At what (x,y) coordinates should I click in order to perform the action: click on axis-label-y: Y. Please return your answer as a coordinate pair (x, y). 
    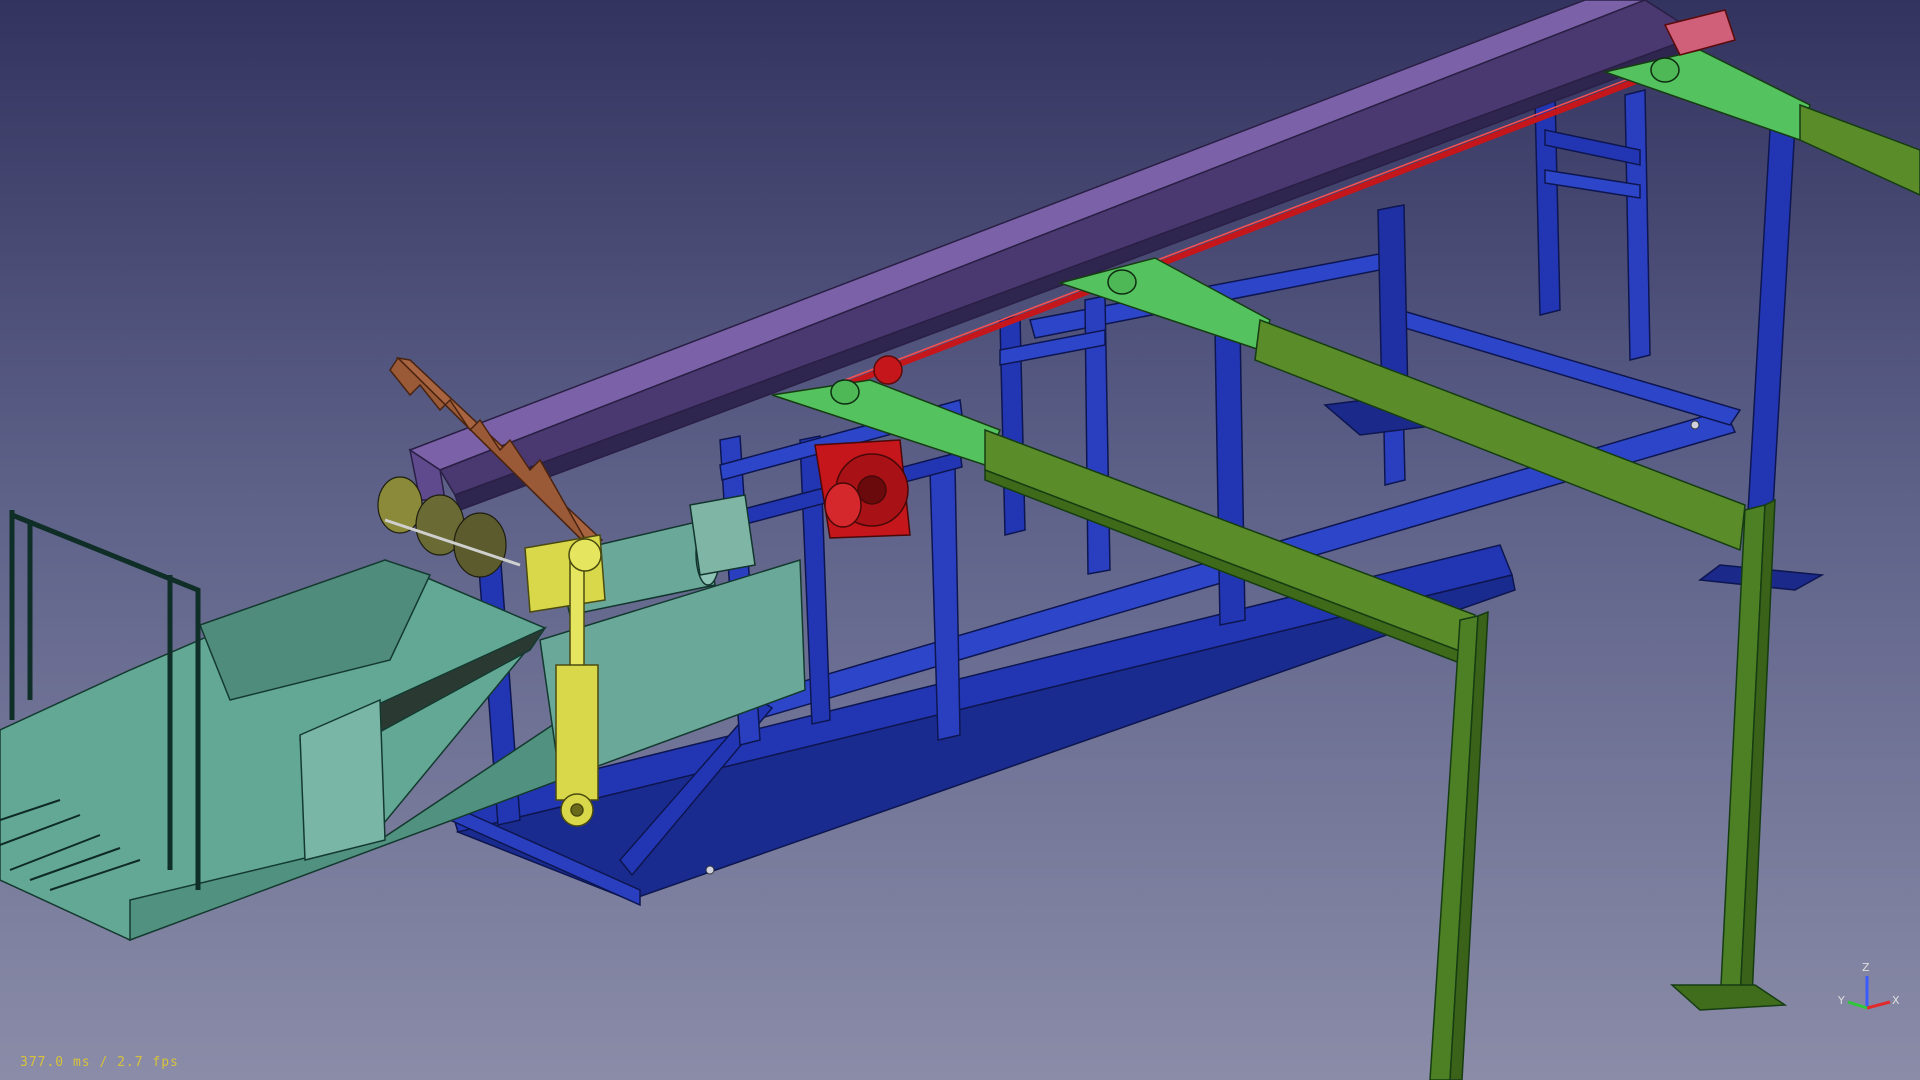
    Looking at the image, I should click on (1841, 1000).